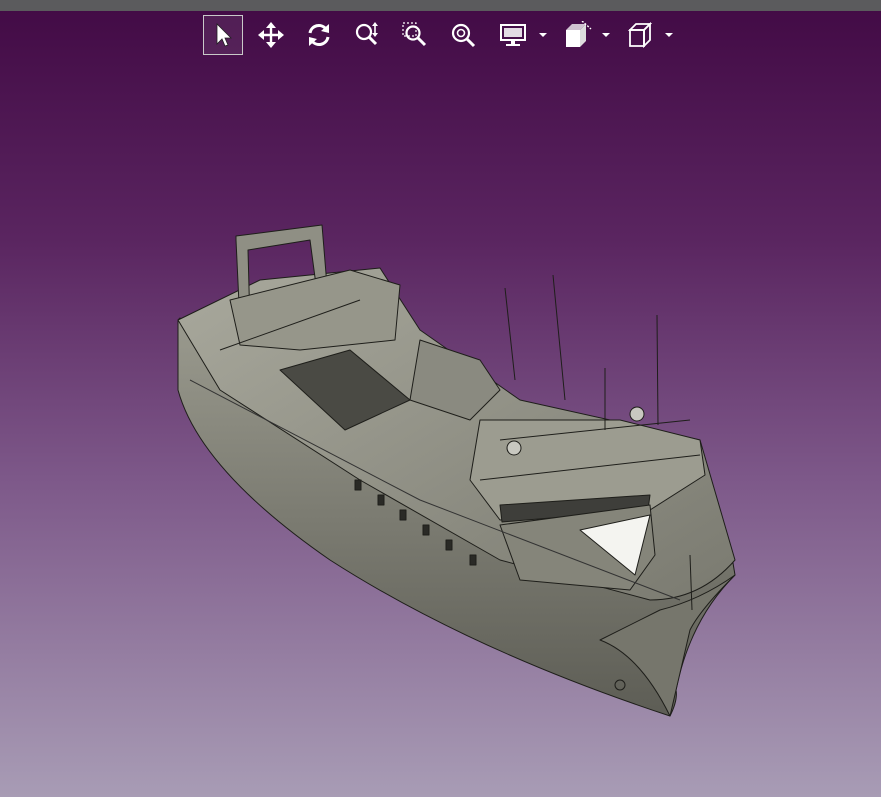 This screenshot has height=797, width=881. I want to click on section-button, so click(577, 35).